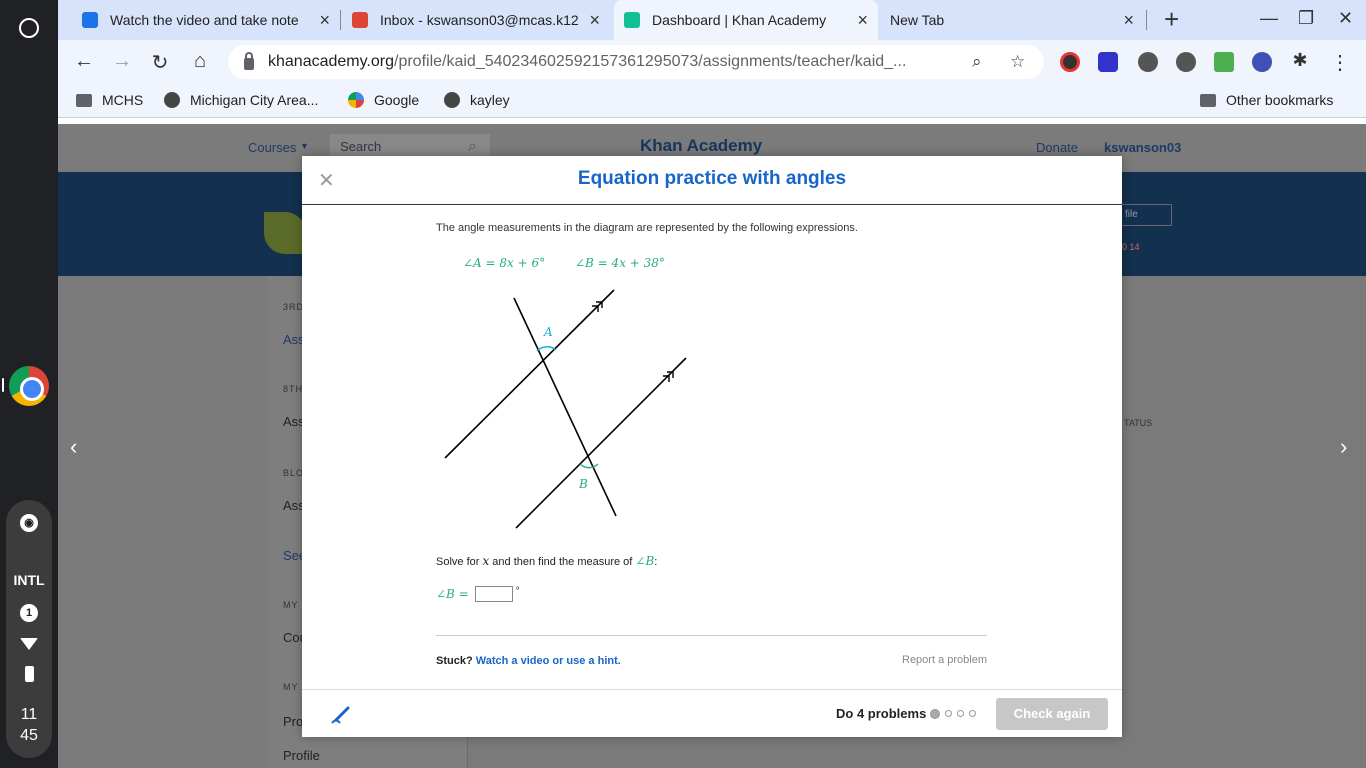 The height and width of the screenshot is (768, 1366). What do you see at coordinates (493, 594) in the screenshot?
I see `answer-input` at bounding box center [493, 594].